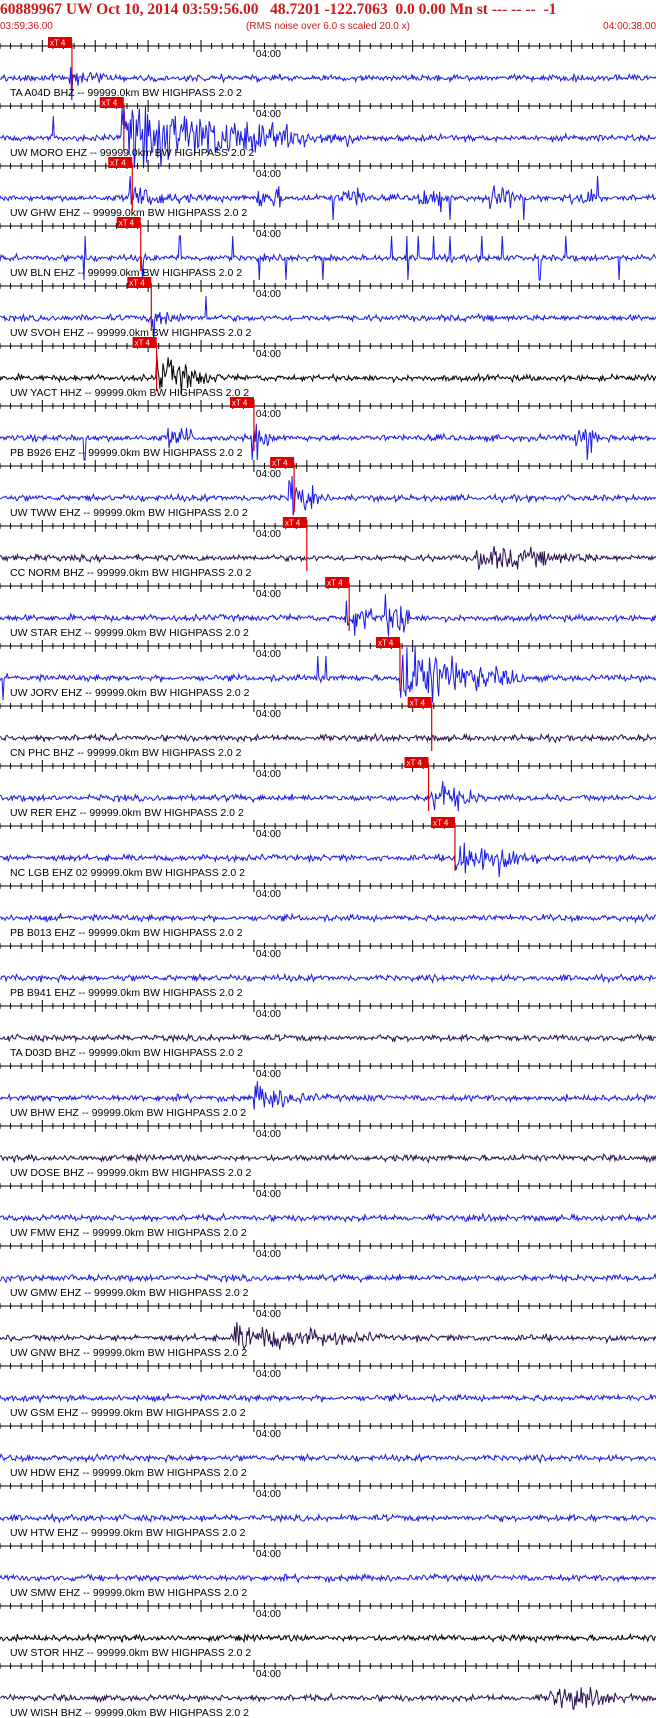  I want to click on end-time: 04:00:38.00, so click(629, 26).